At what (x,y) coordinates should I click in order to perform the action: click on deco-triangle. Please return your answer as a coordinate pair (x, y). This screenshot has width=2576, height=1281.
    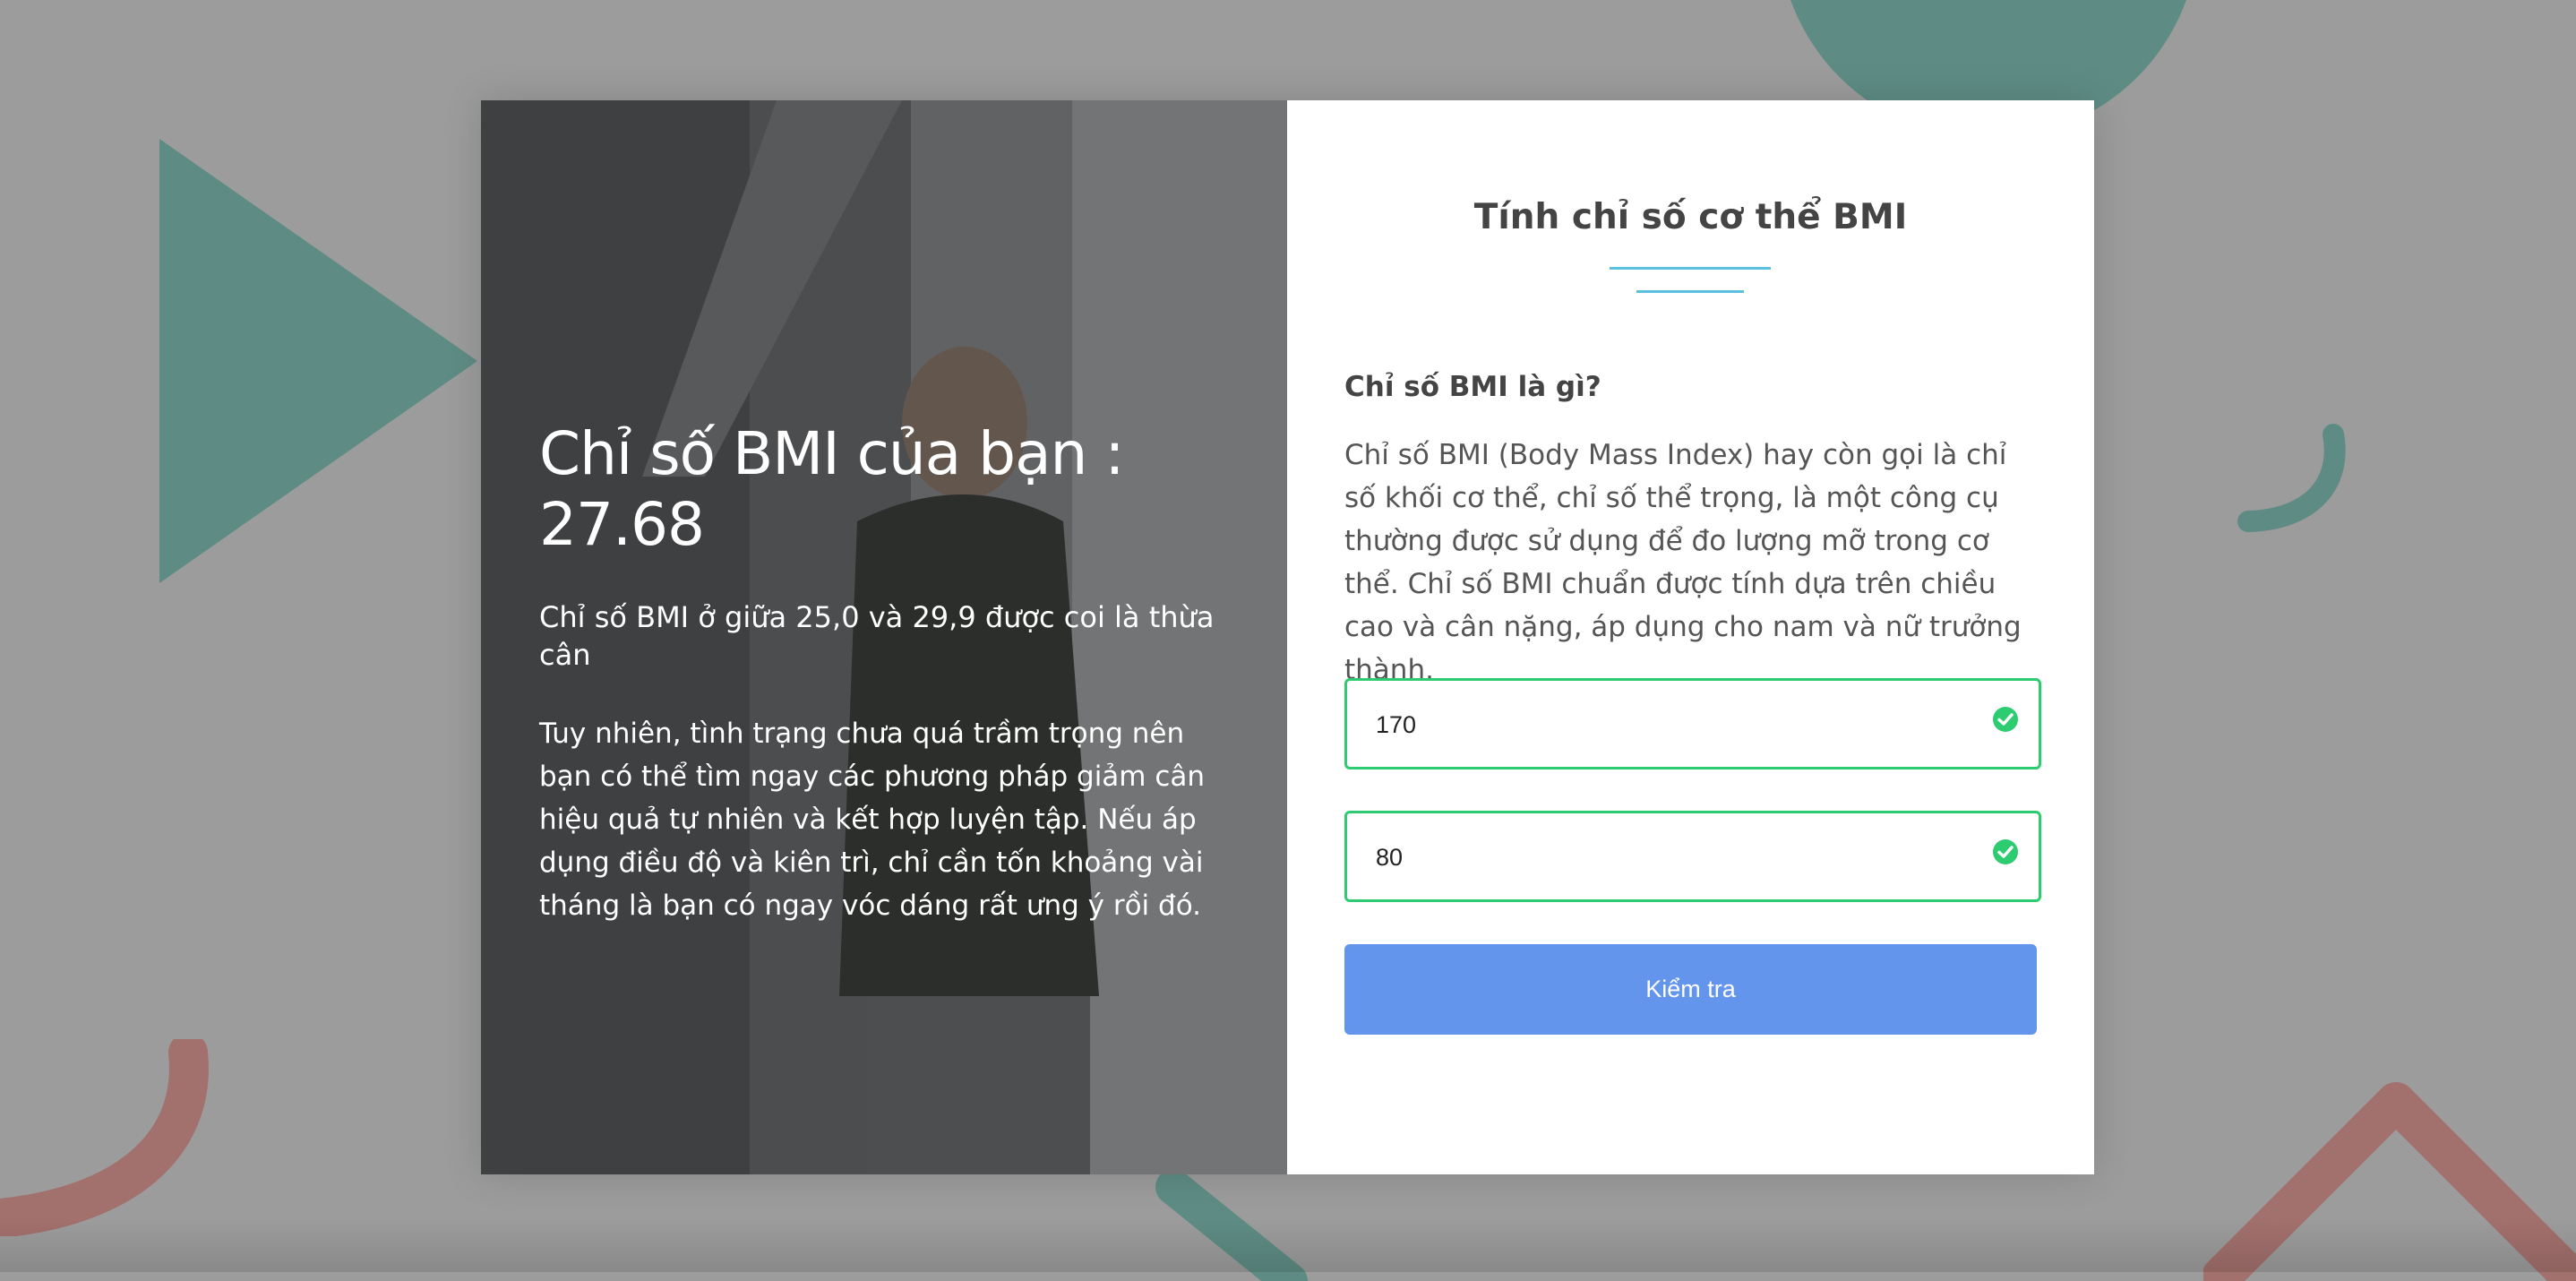
    Looking at the image, I should click on (320, 363).